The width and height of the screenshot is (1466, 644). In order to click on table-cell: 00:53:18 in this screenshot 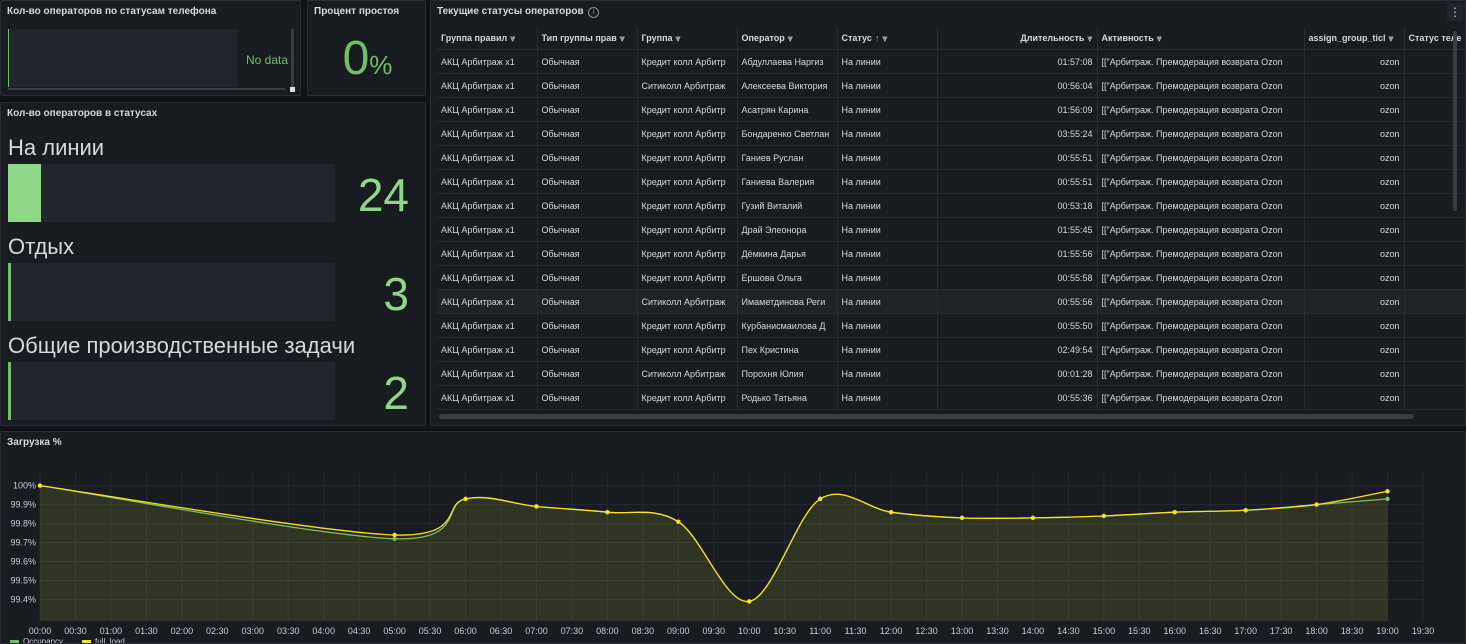, I will do `click(1017, 205)`.